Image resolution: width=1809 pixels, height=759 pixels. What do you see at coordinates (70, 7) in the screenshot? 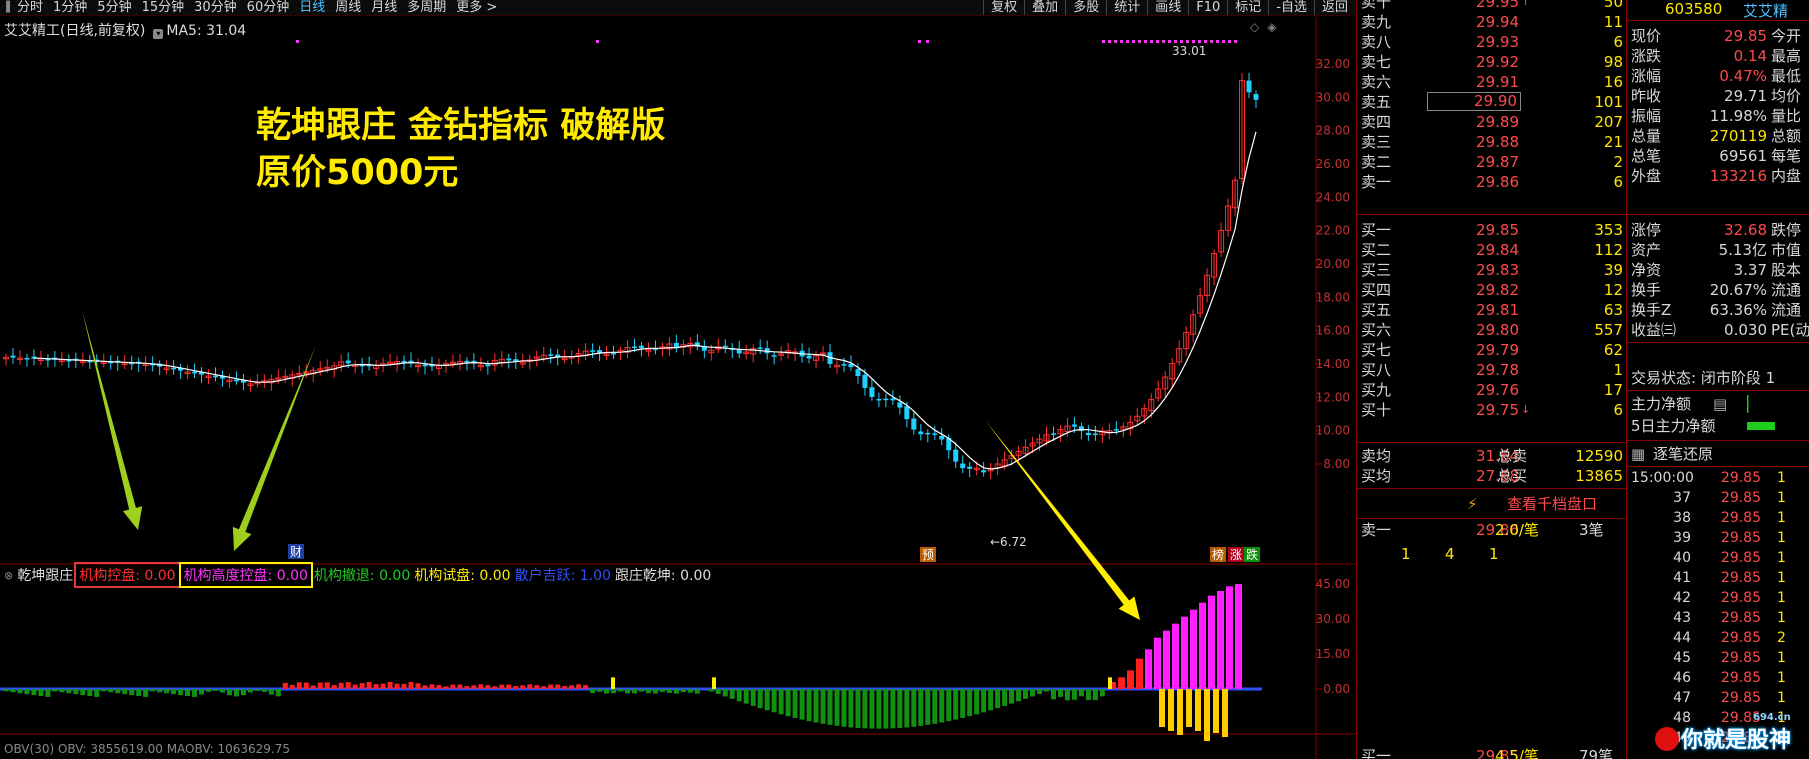
I see `period-tab-1: 1分钟` at bounding box center [70, 7].